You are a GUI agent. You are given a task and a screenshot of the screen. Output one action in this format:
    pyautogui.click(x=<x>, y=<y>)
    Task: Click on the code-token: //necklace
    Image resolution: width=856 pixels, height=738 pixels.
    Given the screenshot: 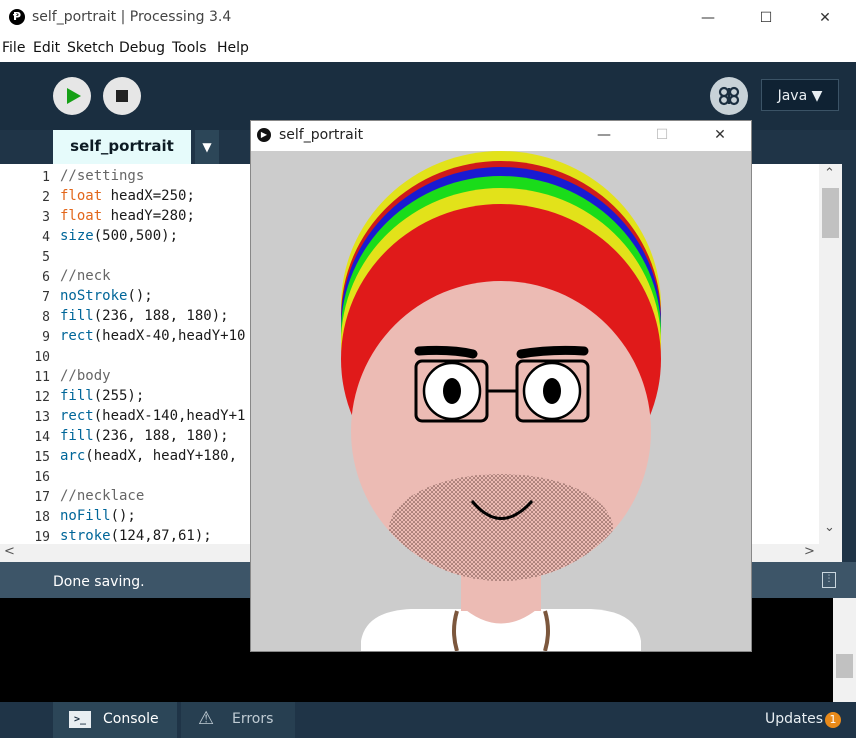 What is the action you would take?
    pyautogui.click(x=102, y=496)
    